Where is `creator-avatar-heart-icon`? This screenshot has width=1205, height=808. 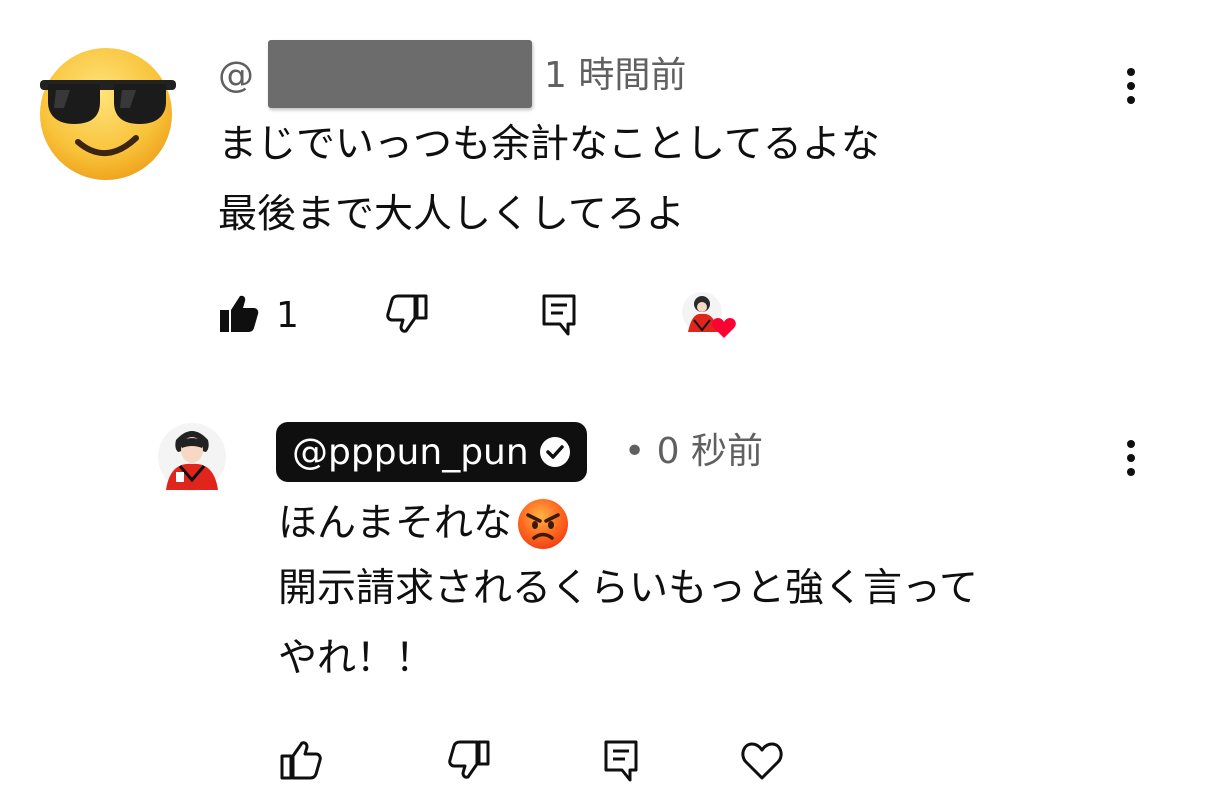 creator-avatar-heart-icon is located at coordinates (709, 315).